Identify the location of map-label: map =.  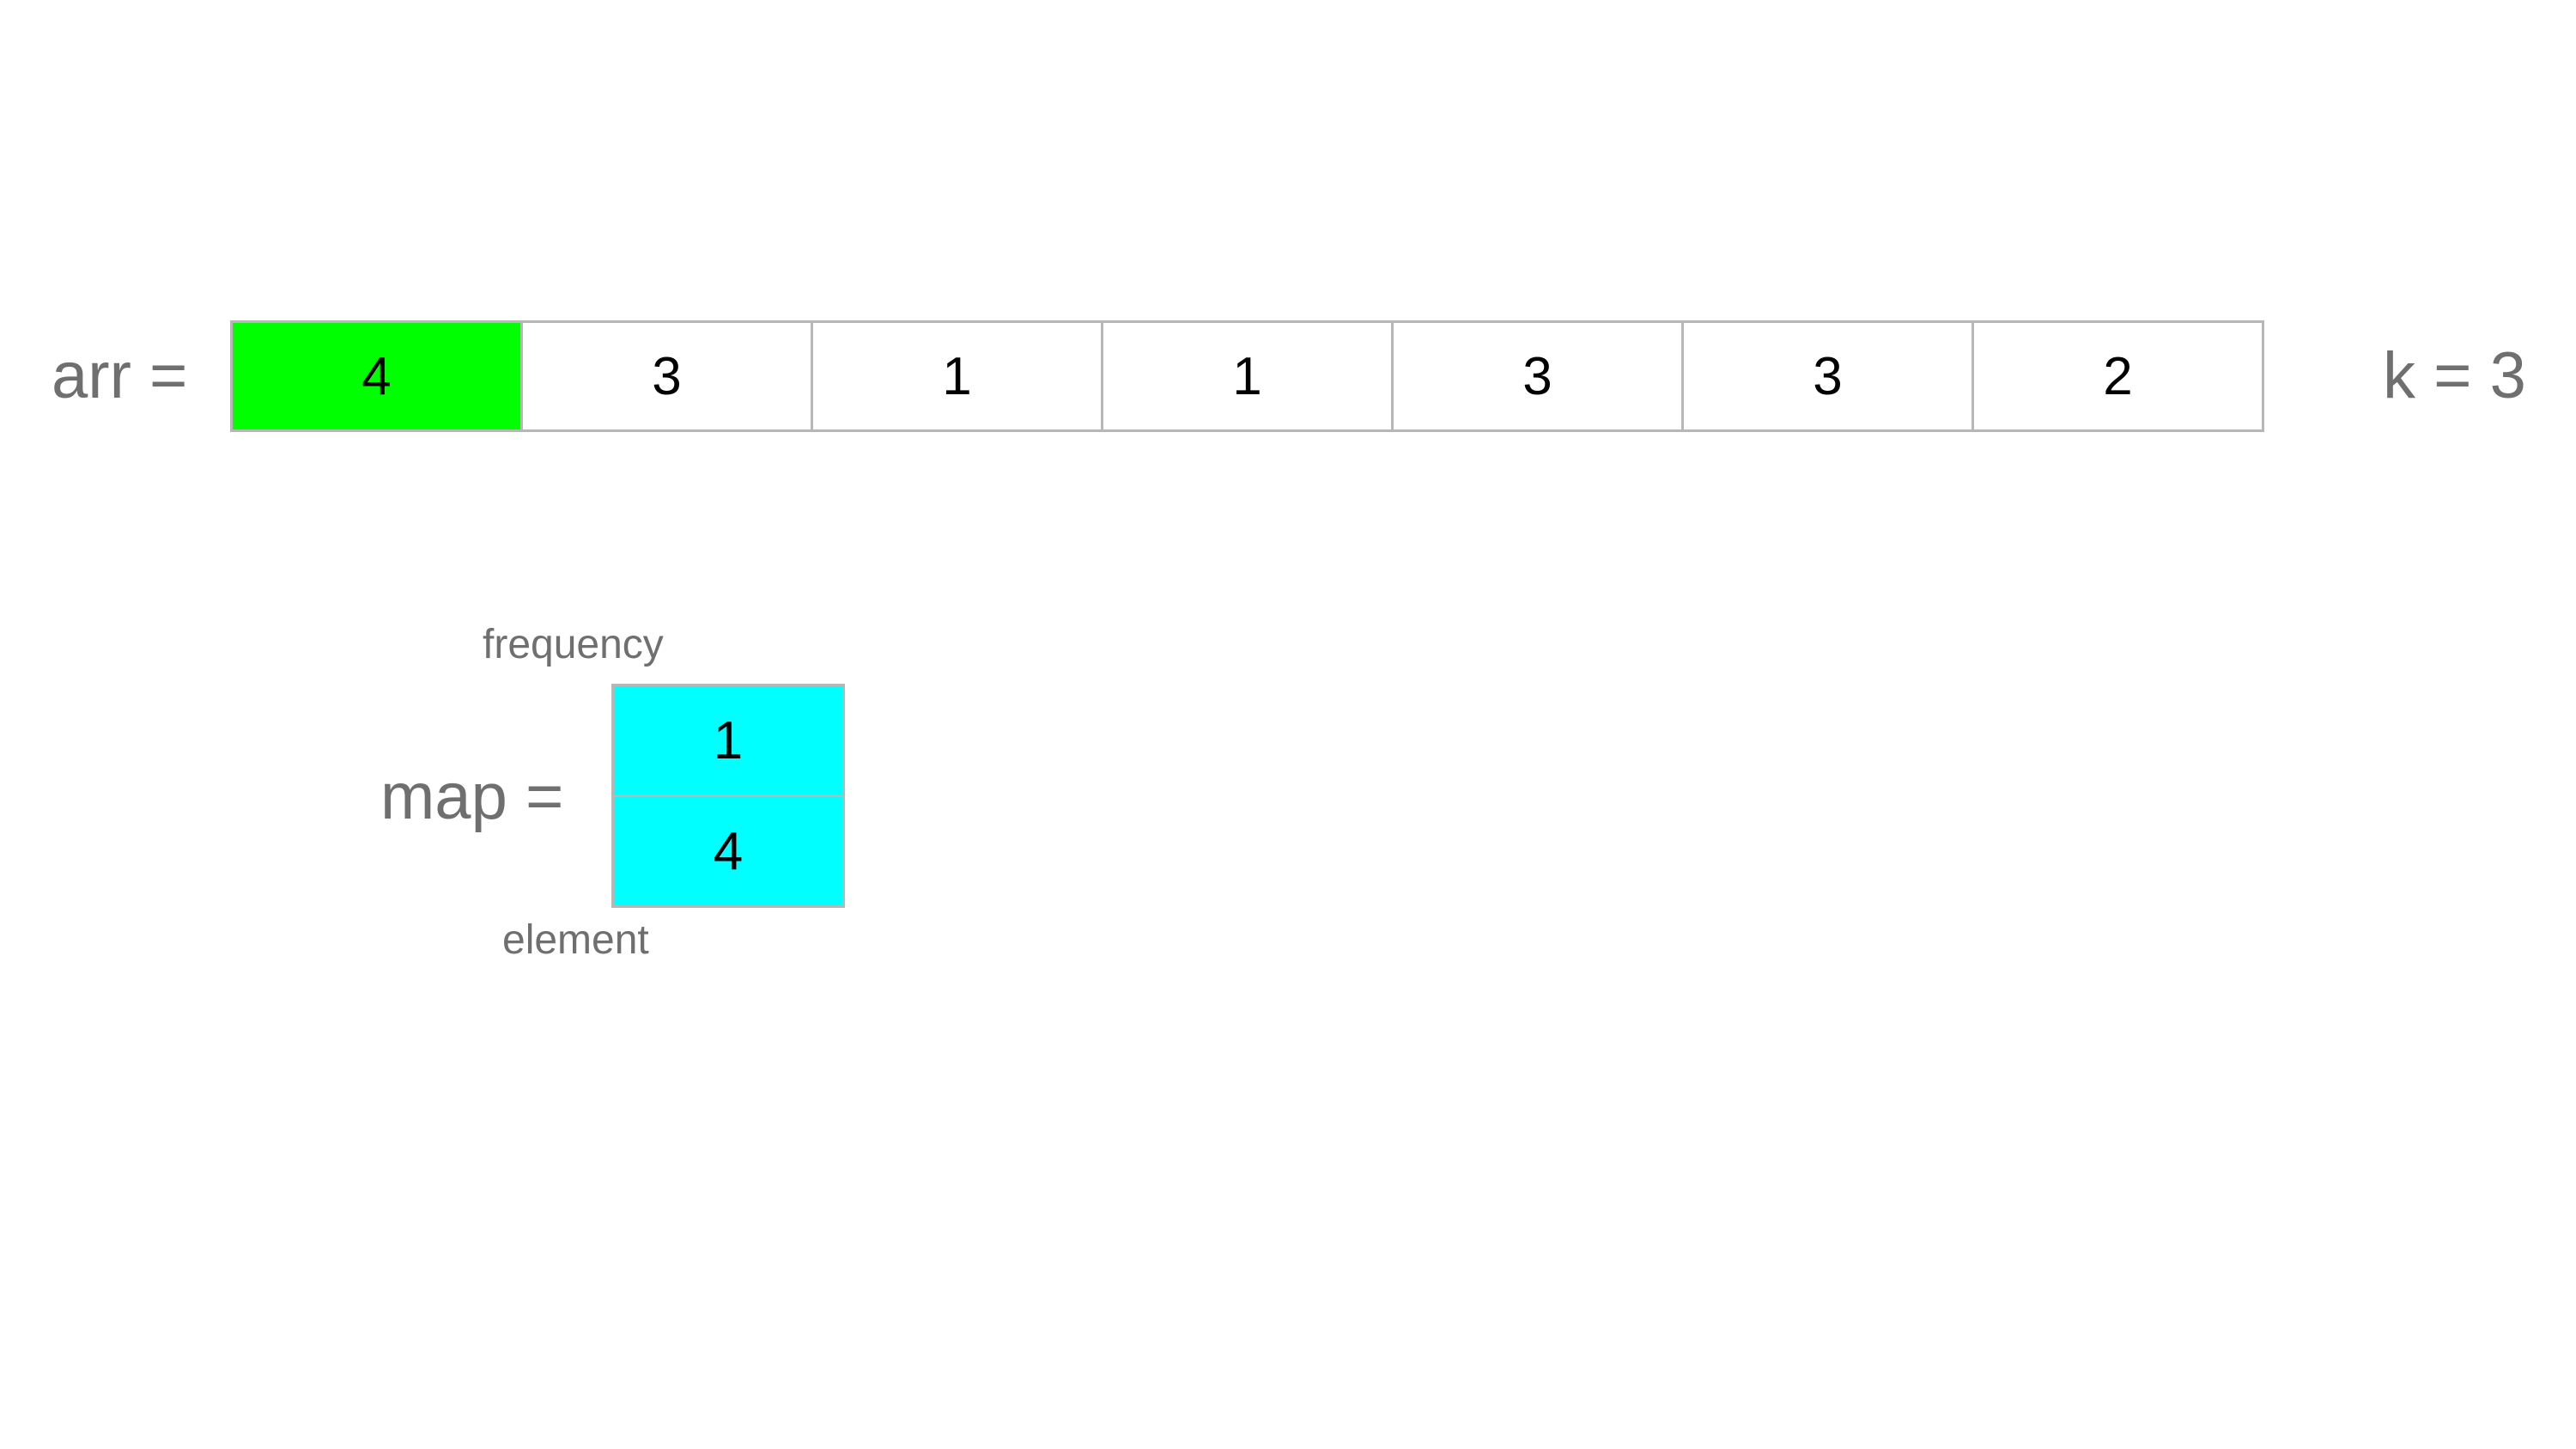
(472, 796).